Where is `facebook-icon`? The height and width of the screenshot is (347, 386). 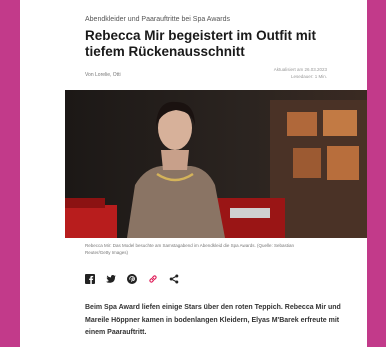 facebook-icon is located at coordinates (90, 277).